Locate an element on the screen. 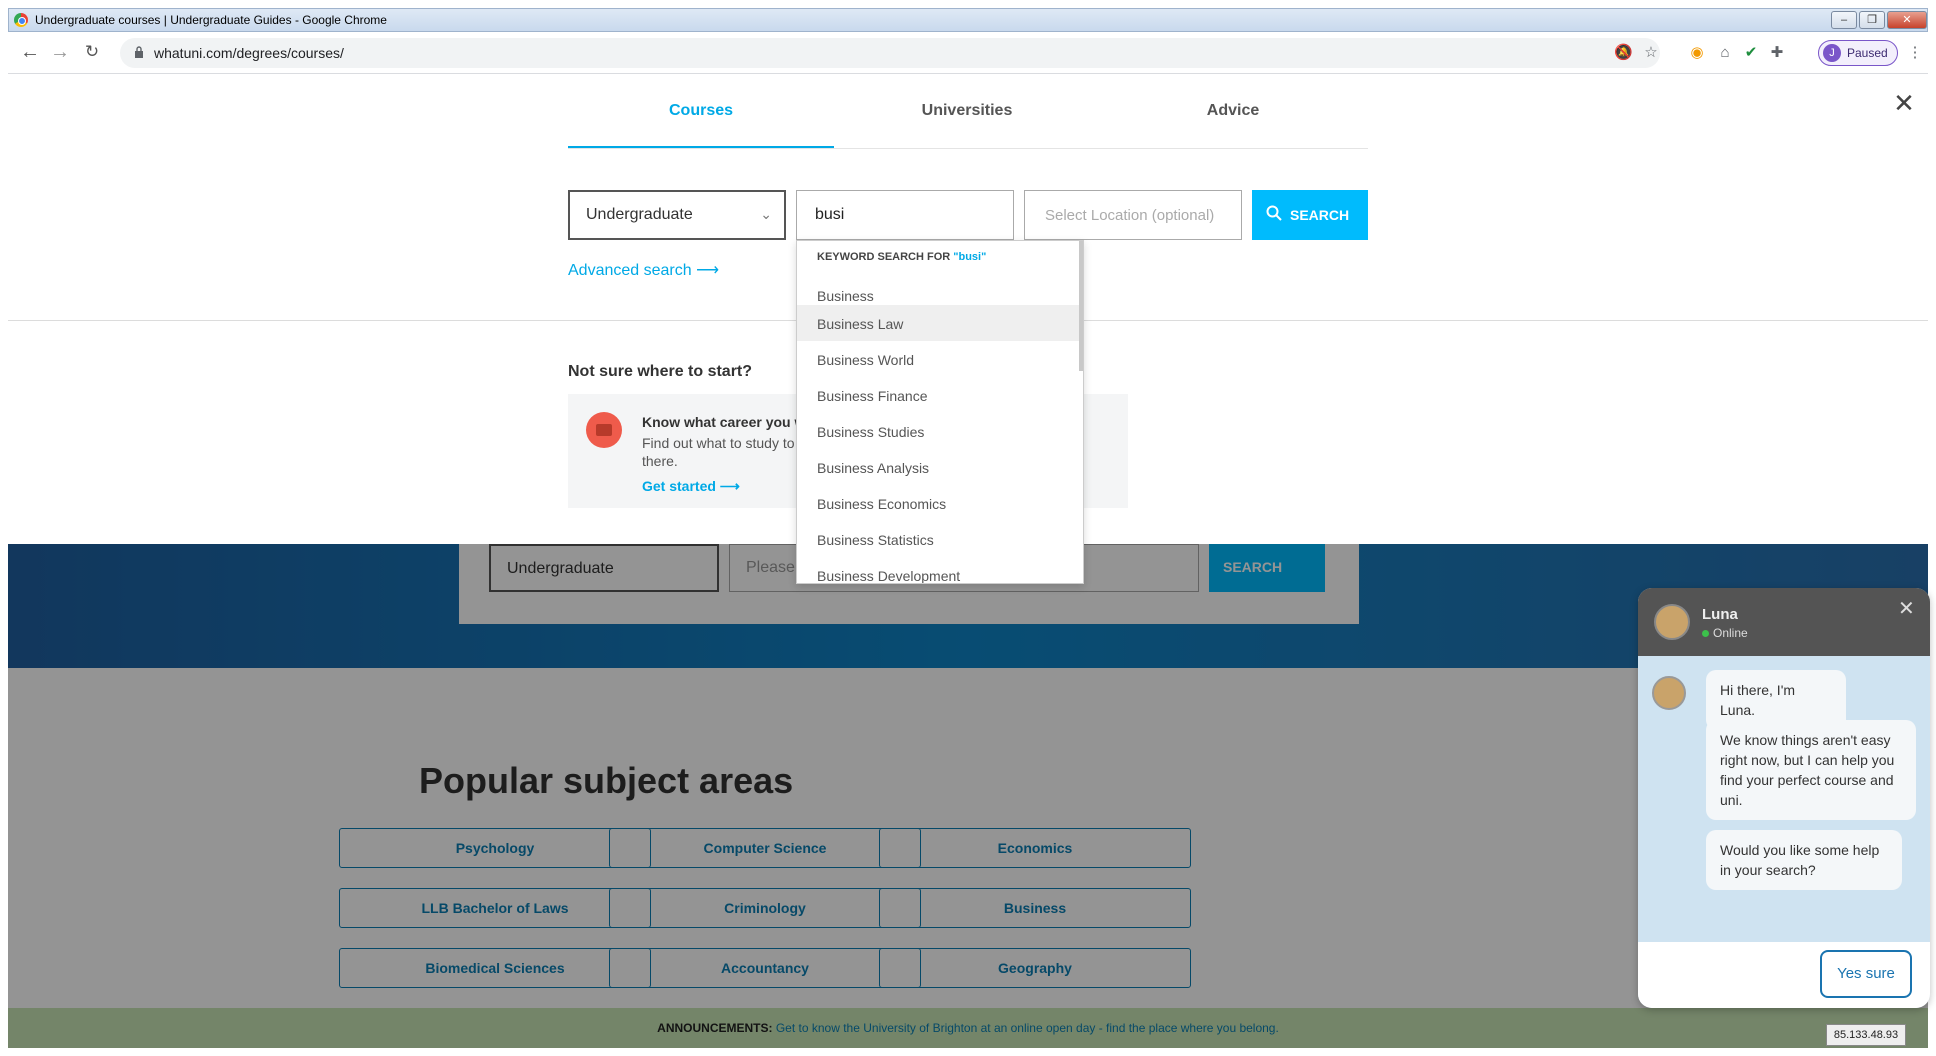  extension-check-icon: ✔ is located at coordinates (1751, 53).